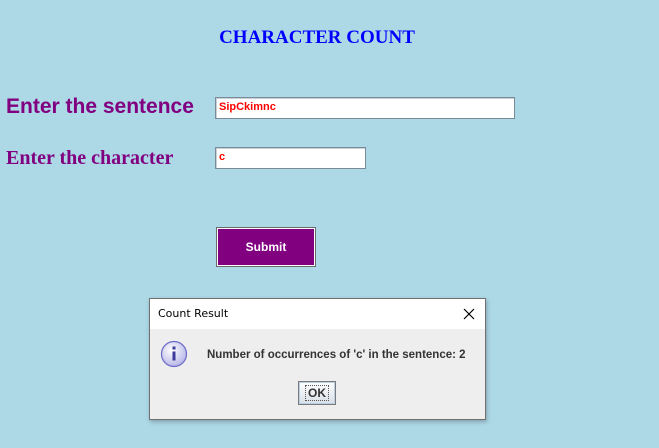  I want to click on submit-button: Submit, so click(266, 247).